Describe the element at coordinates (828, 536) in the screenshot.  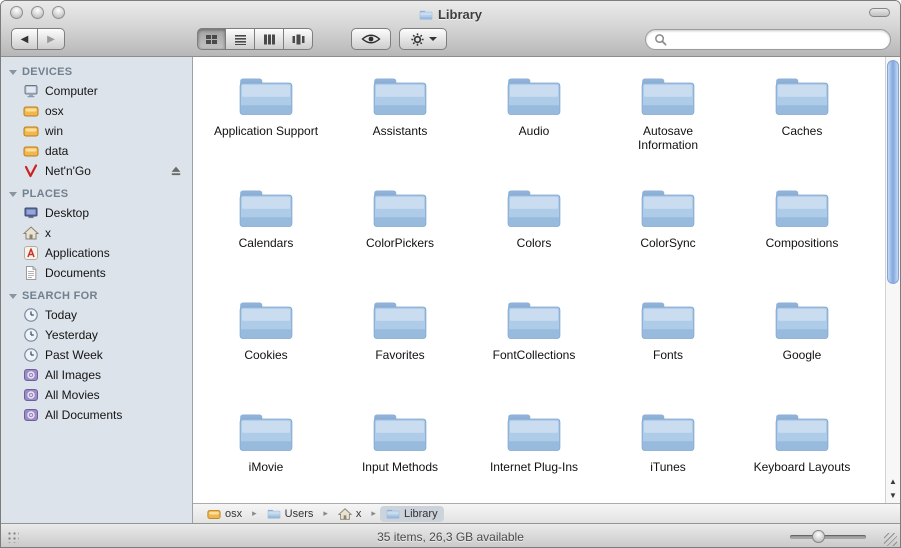
I see `icon-size-slider` at that location.